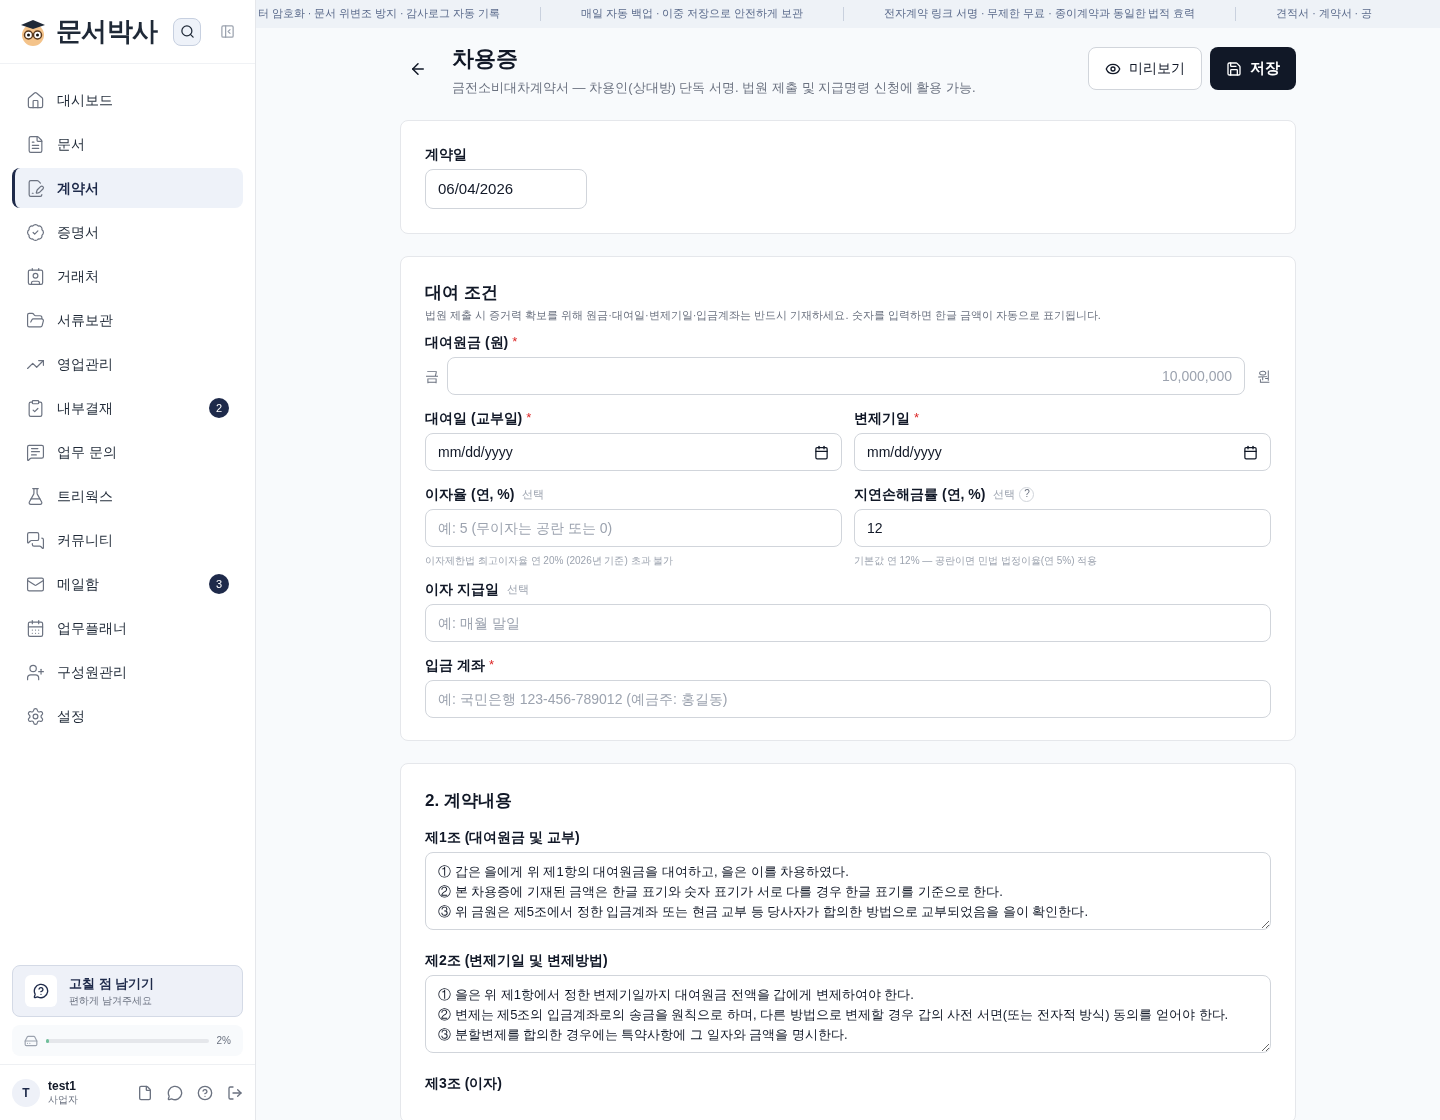 Image resolution: width=1440 pixels, height=1120 pixels. Describe the element at coordinates (1253, 68) in the screenshot. I see `save-button: 저장` at that location.